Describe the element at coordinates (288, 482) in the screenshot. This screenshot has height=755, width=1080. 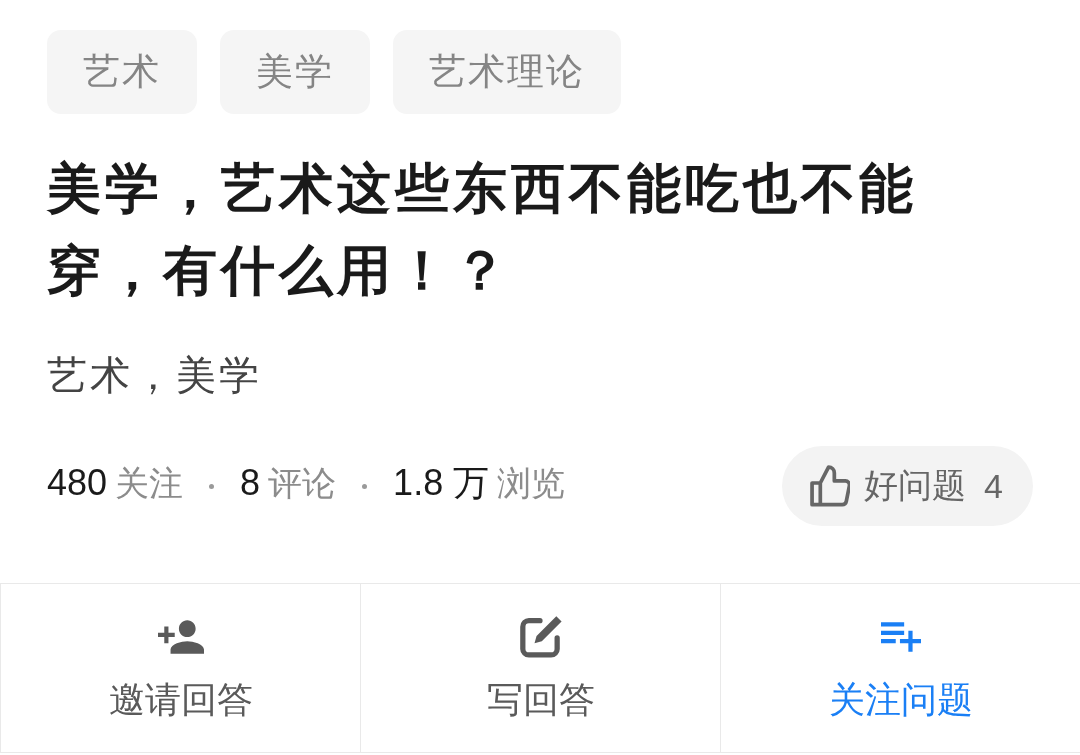
I see `stat-text: 8 评论` at that location.